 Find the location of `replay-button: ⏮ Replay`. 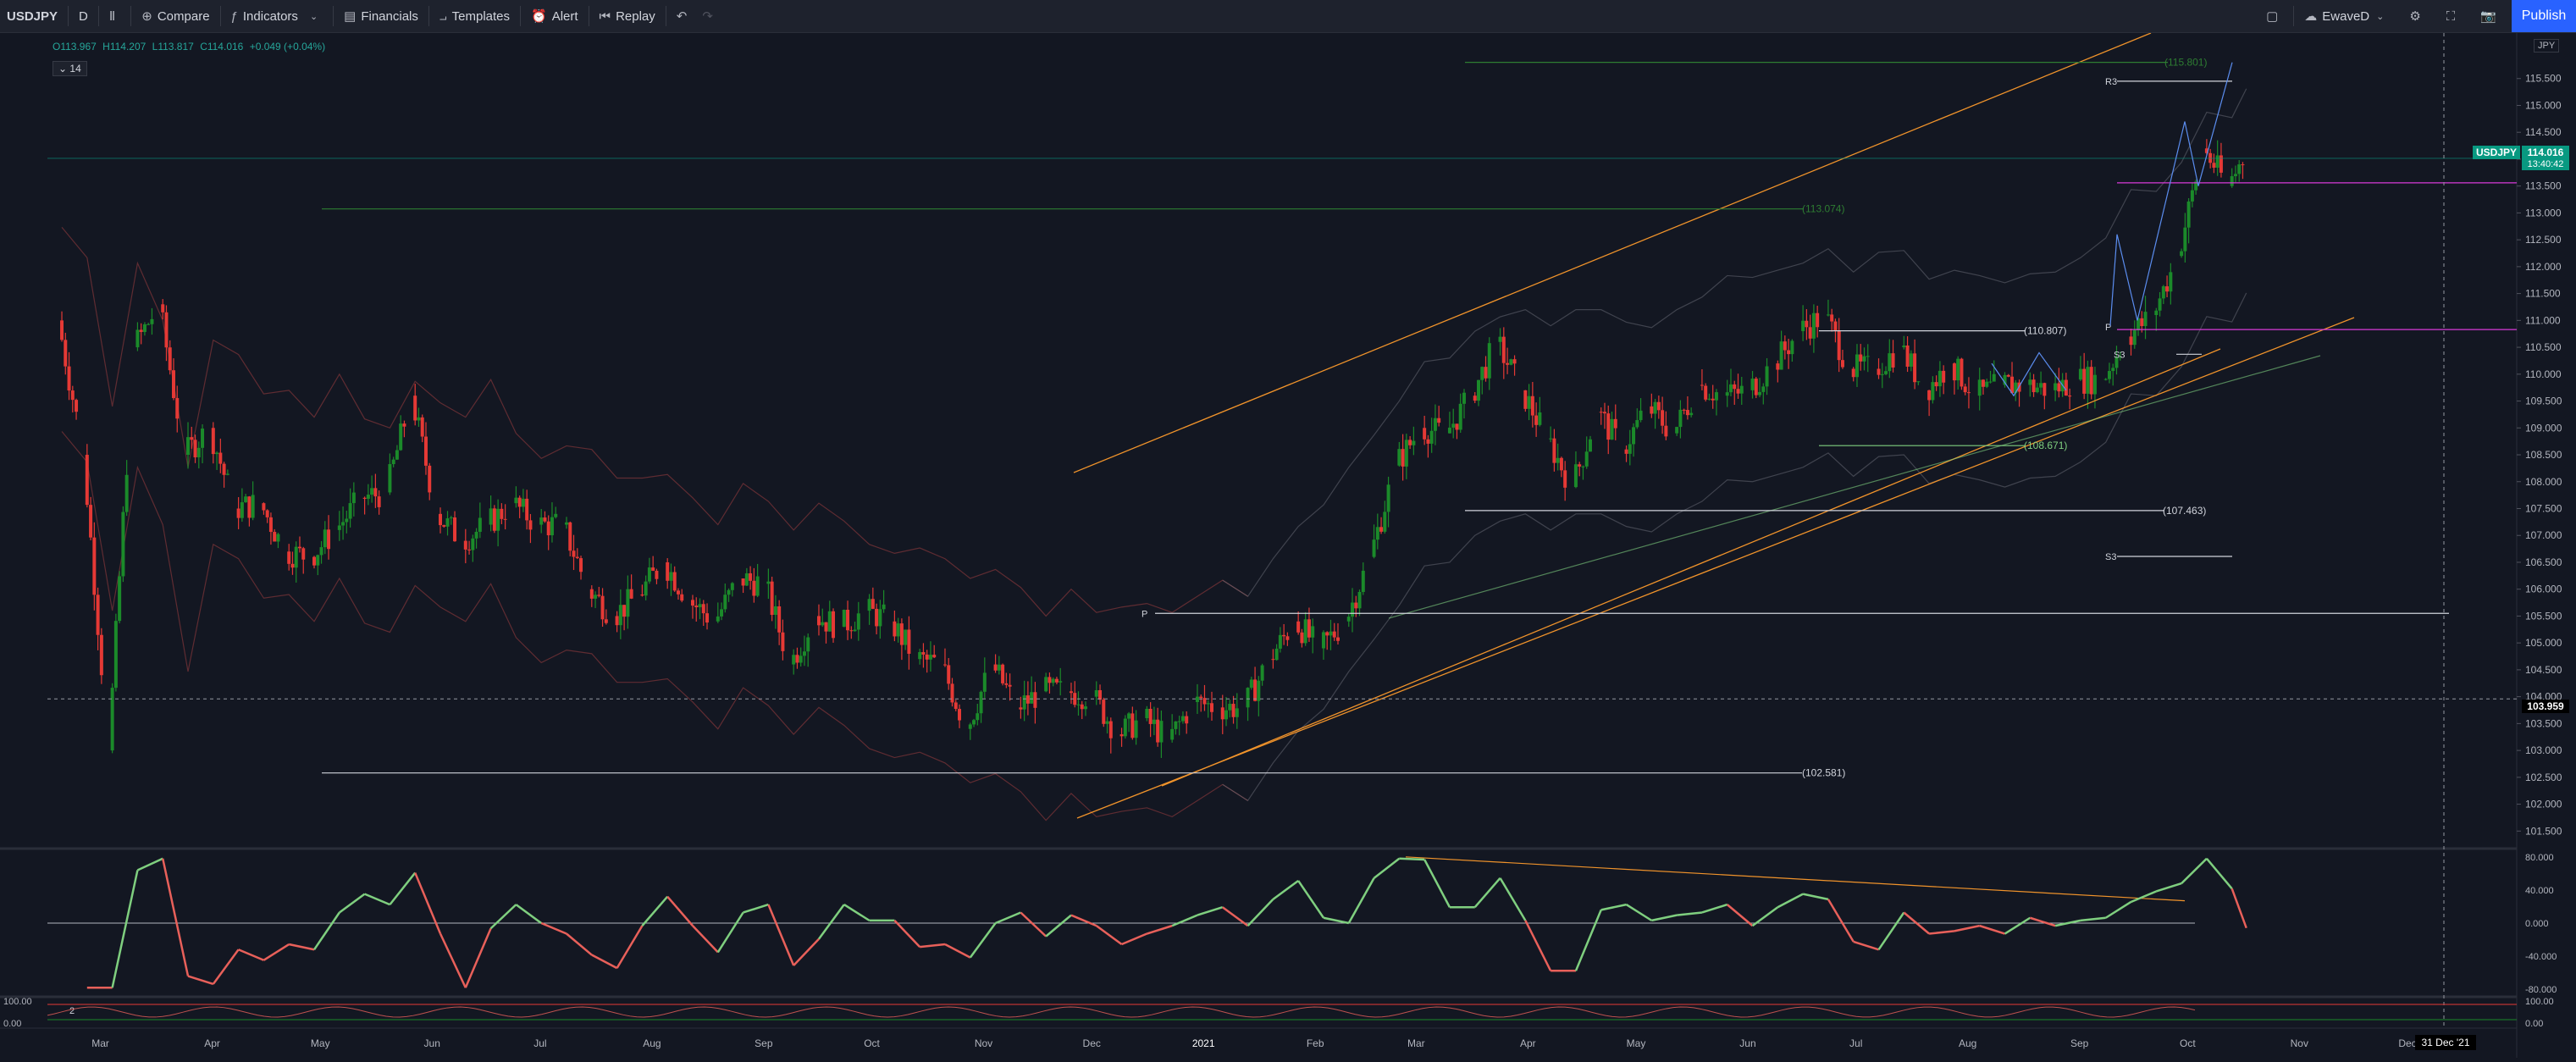

replay-button: ⏮ Replay is located at coordinates (627, 16).